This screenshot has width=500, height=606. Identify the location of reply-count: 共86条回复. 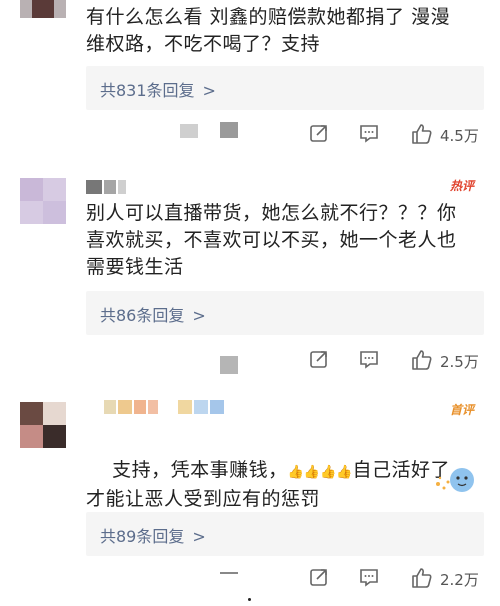
(142, 315).